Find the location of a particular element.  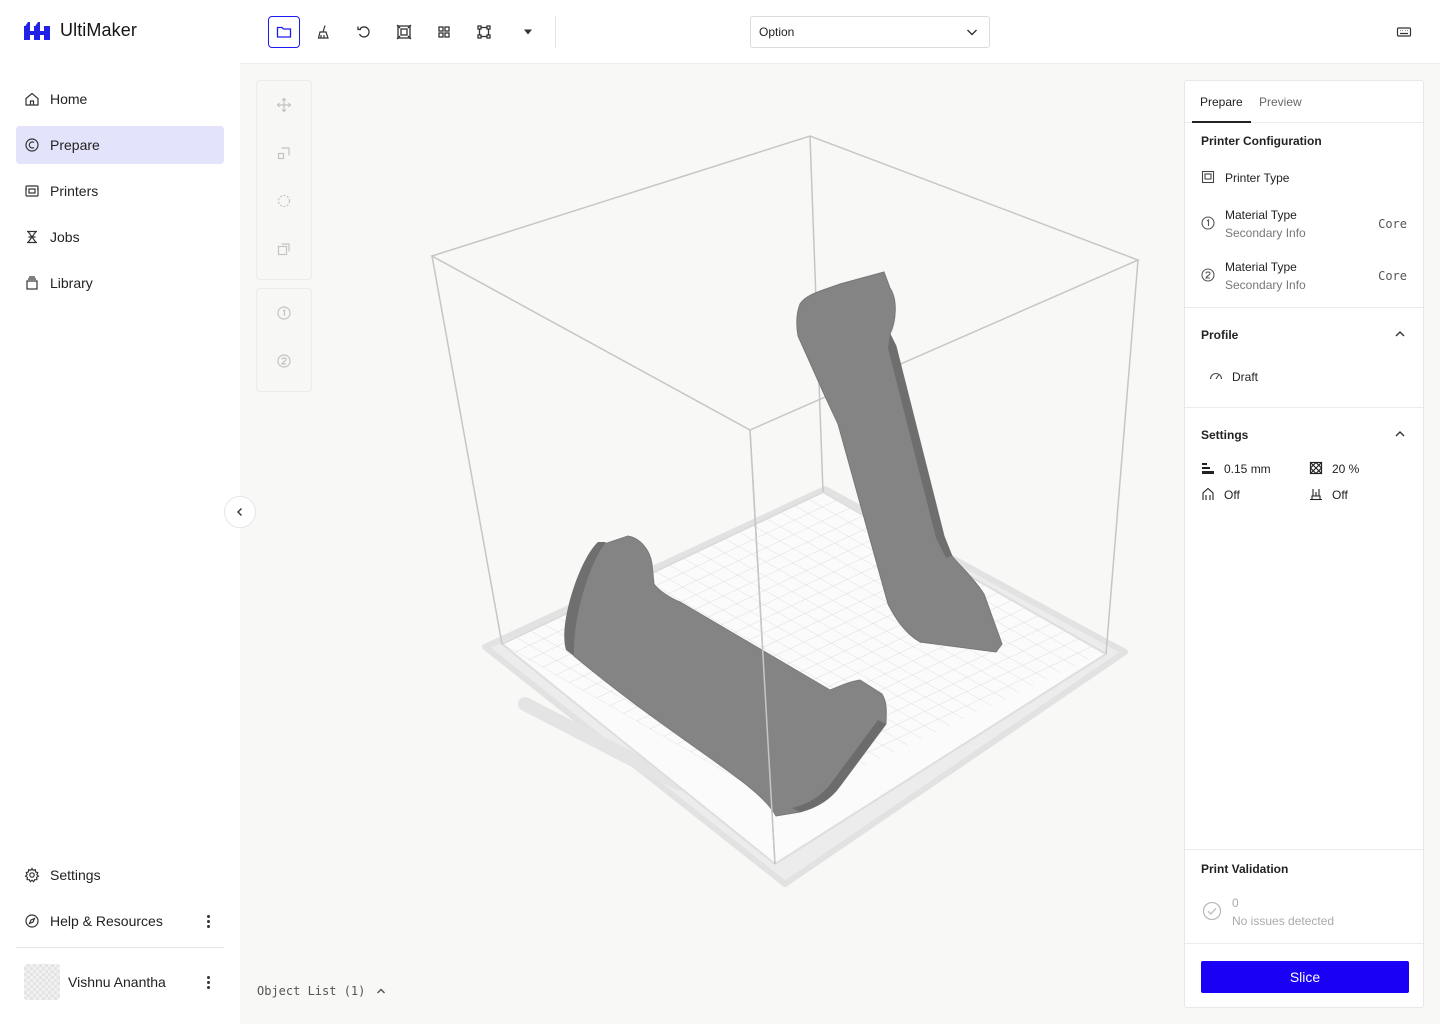

printer-config-title: Printer Configuration is located at coordinates (1261, 141).